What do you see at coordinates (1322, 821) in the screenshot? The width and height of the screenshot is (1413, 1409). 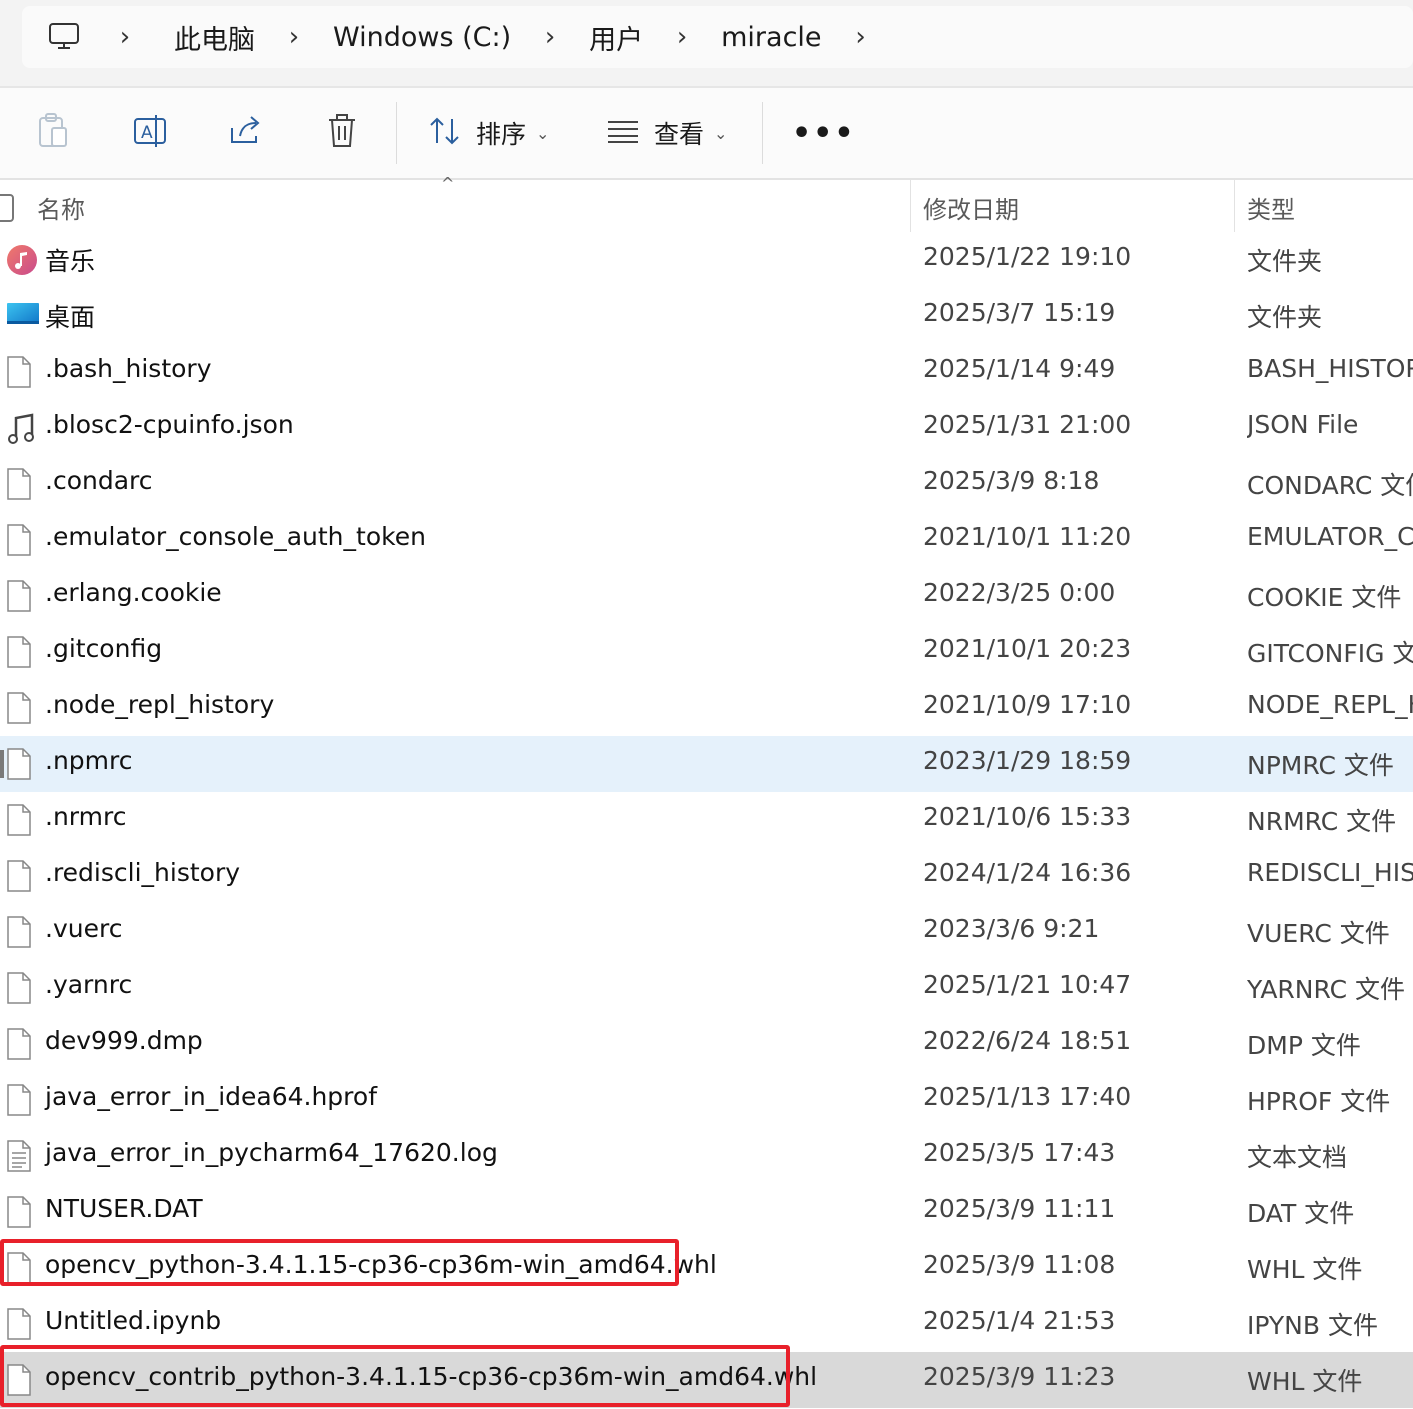 I see `file-type: NRMRC 文件` at bounding box center [1322, 821].